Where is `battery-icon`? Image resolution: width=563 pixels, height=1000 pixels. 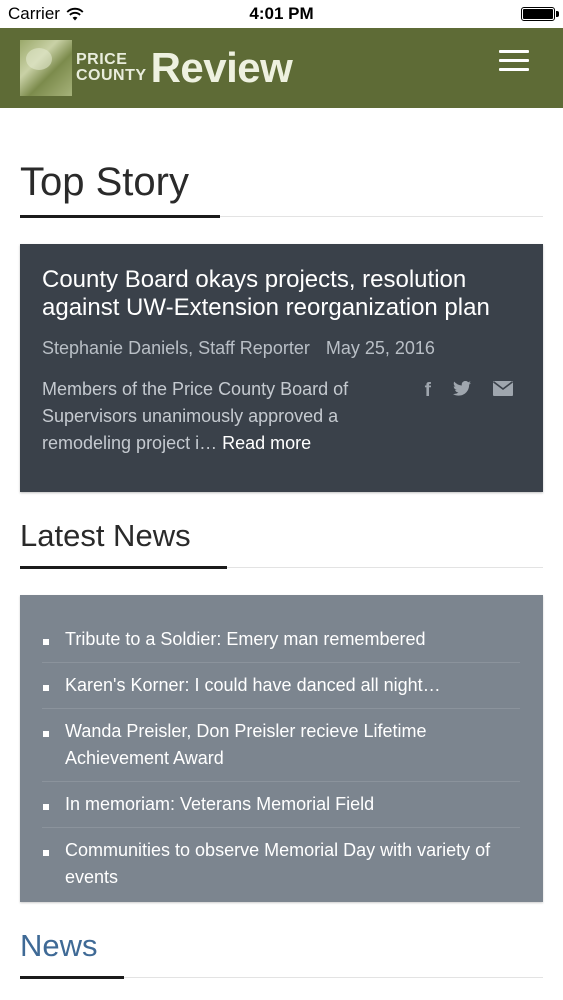
battery-icon is located at coordinates (540, 14).